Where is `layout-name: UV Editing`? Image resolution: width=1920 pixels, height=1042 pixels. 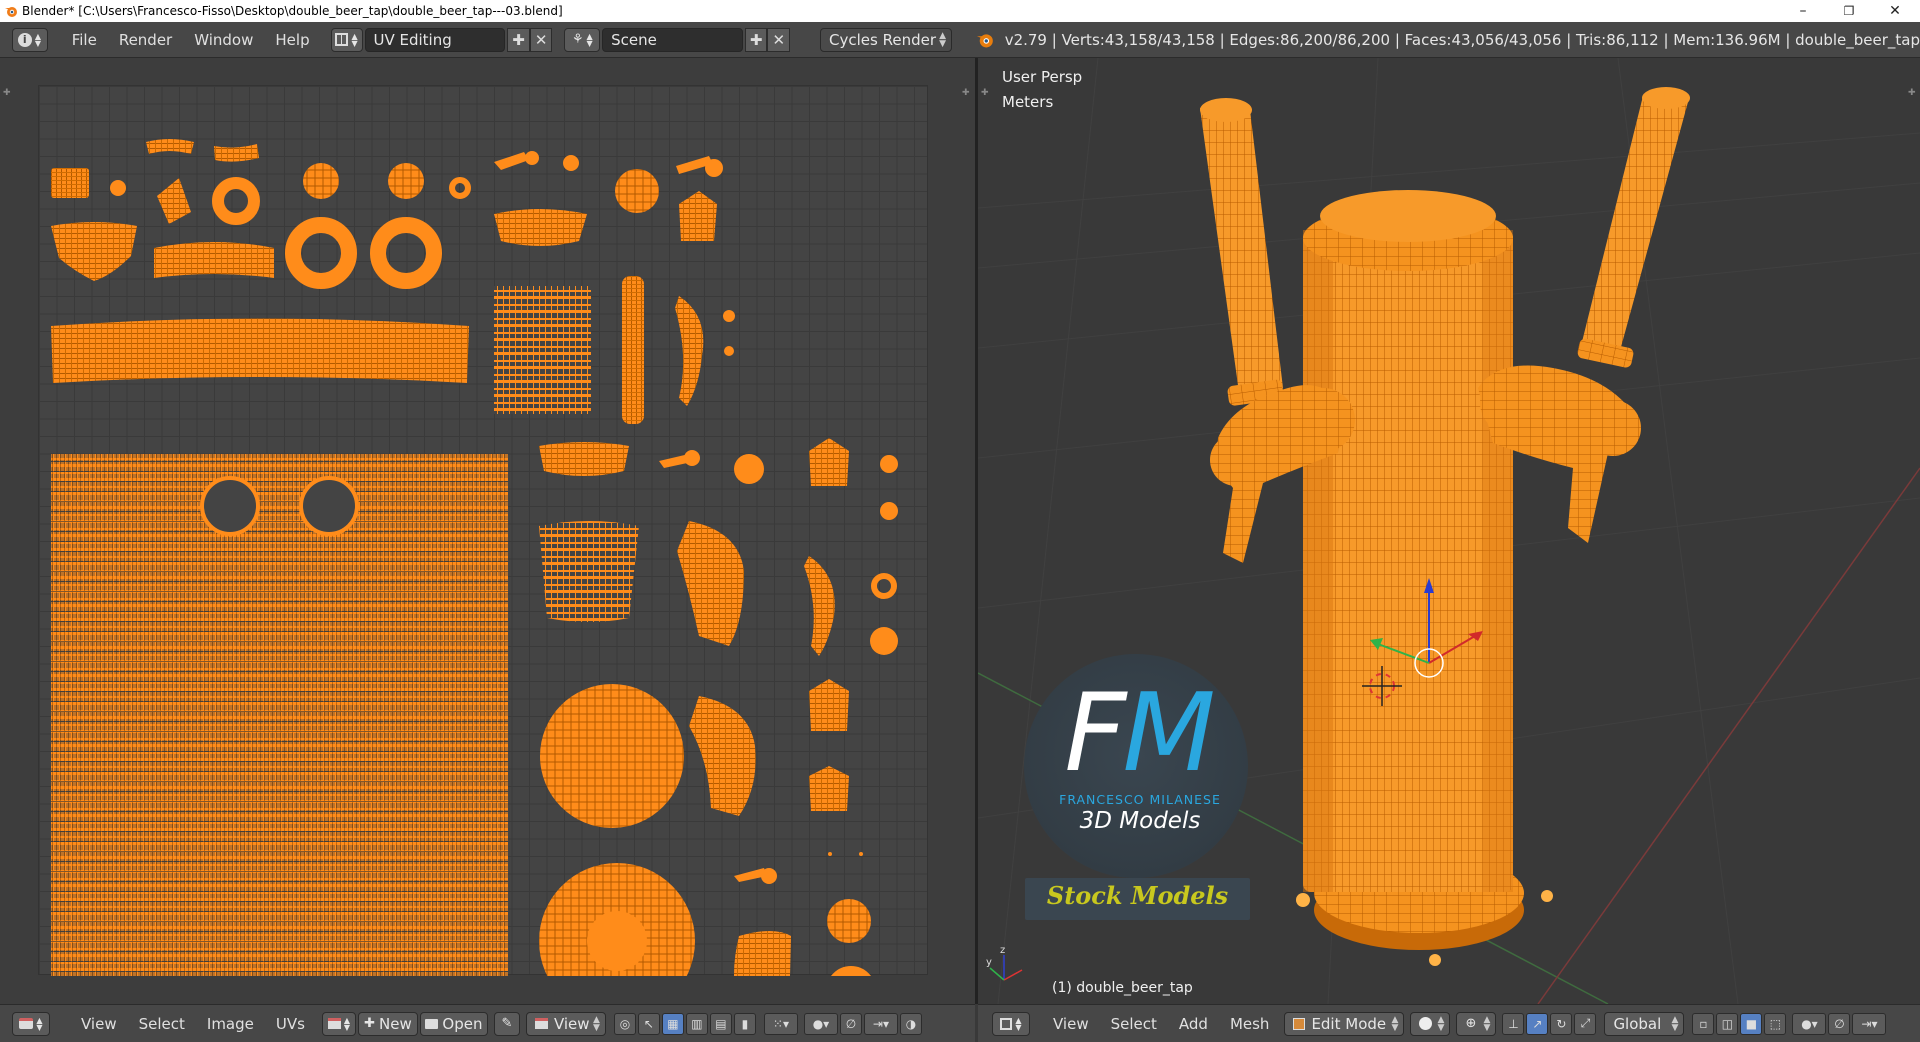
layout-name: UV Editing is located at coordinates (412, 39).